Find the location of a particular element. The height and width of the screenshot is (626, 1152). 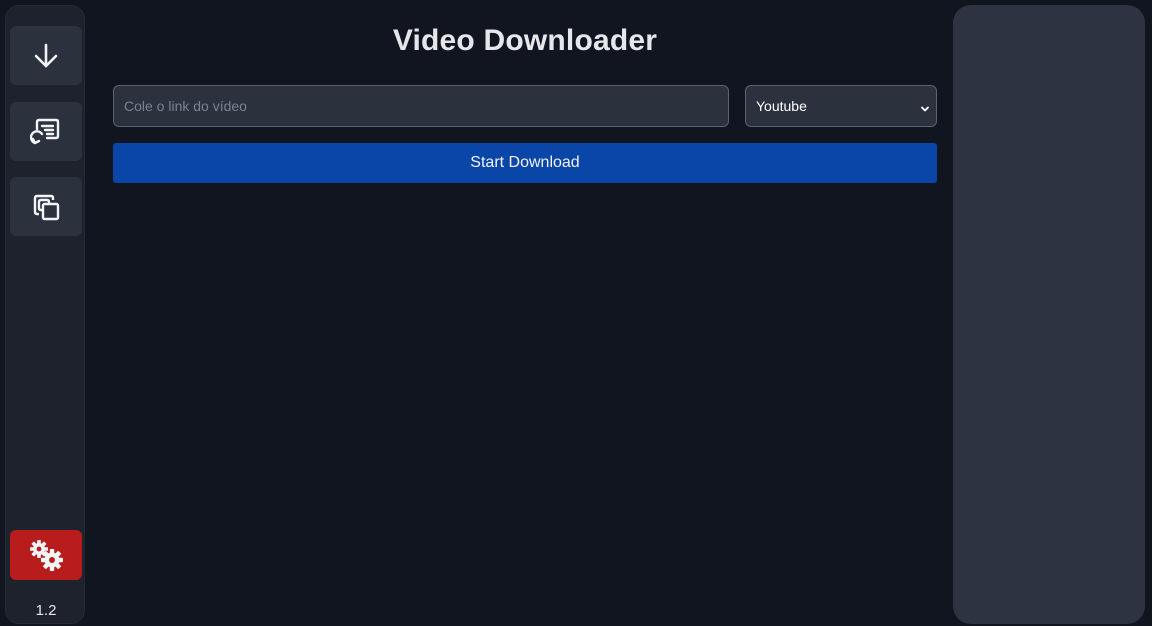

download-arrow-icon is located at coordinates (46, 56).